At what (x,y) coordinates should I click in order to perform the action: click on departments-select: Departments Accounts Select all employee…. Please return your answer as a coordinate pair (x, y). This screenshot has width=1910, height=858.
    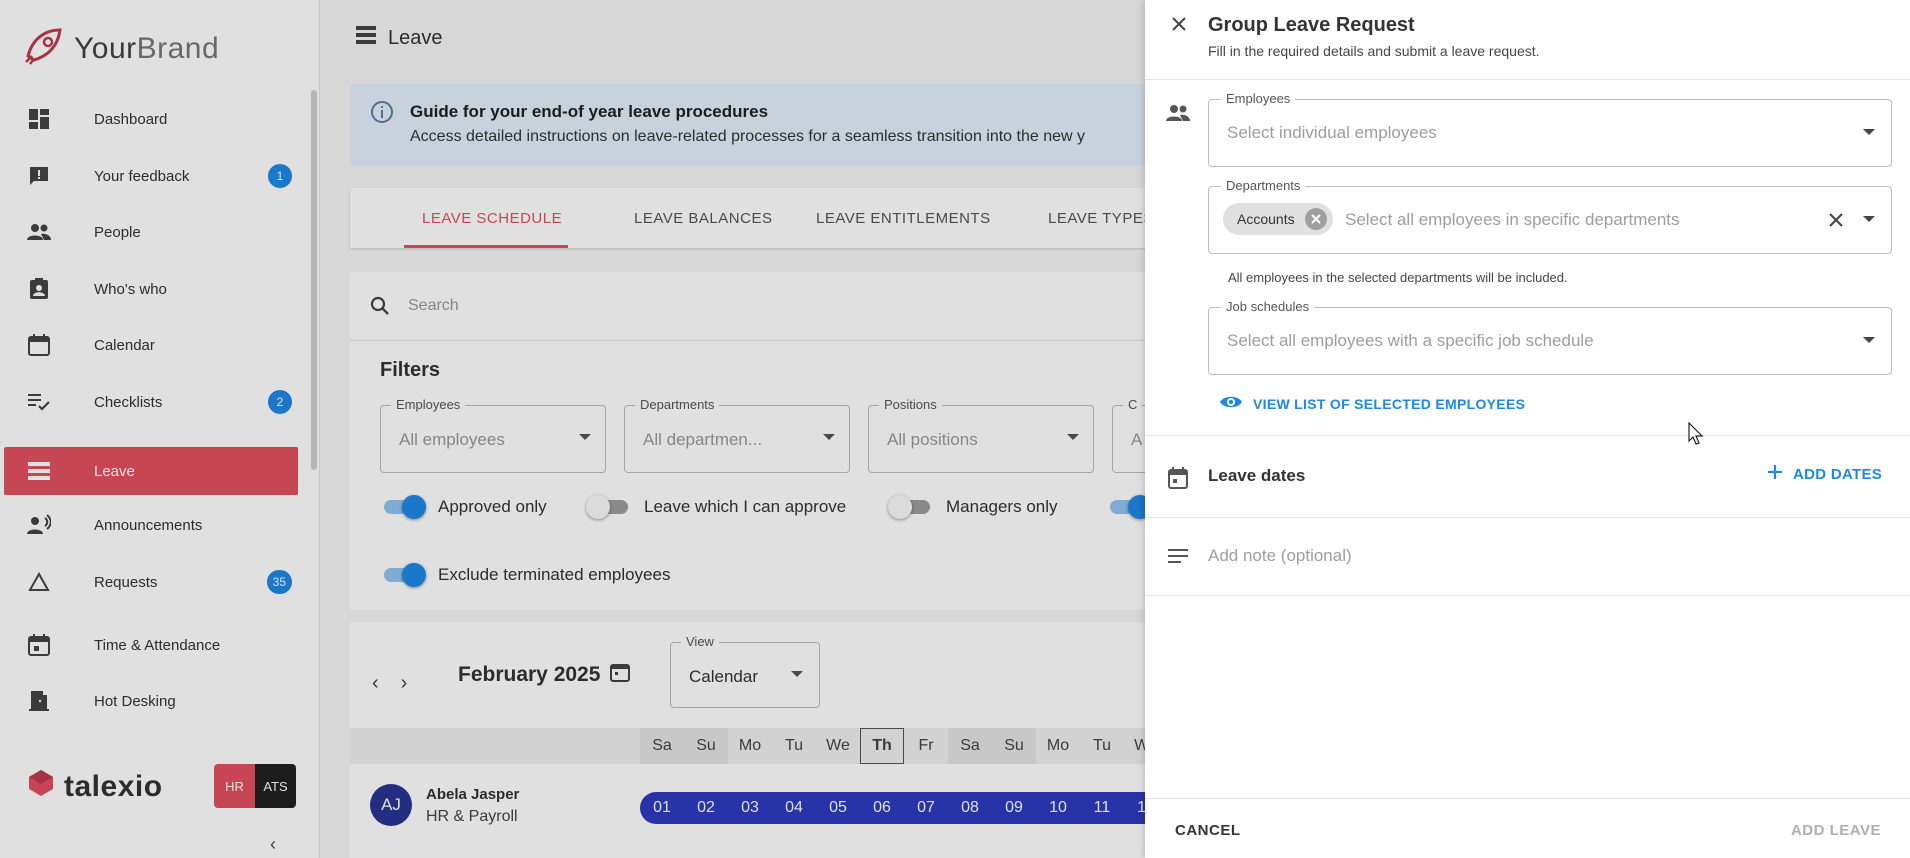
    Looking at the image, I should click on (1550, 216).